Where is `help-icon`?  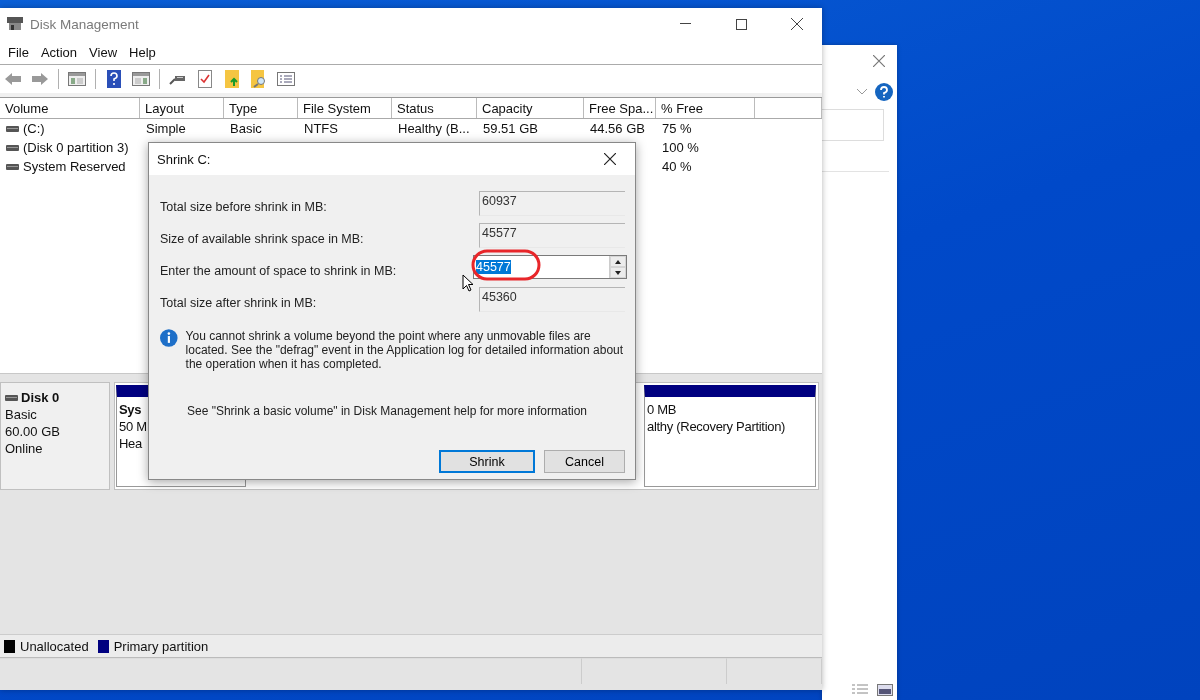
help-icon is located at coordinates (884, 92).